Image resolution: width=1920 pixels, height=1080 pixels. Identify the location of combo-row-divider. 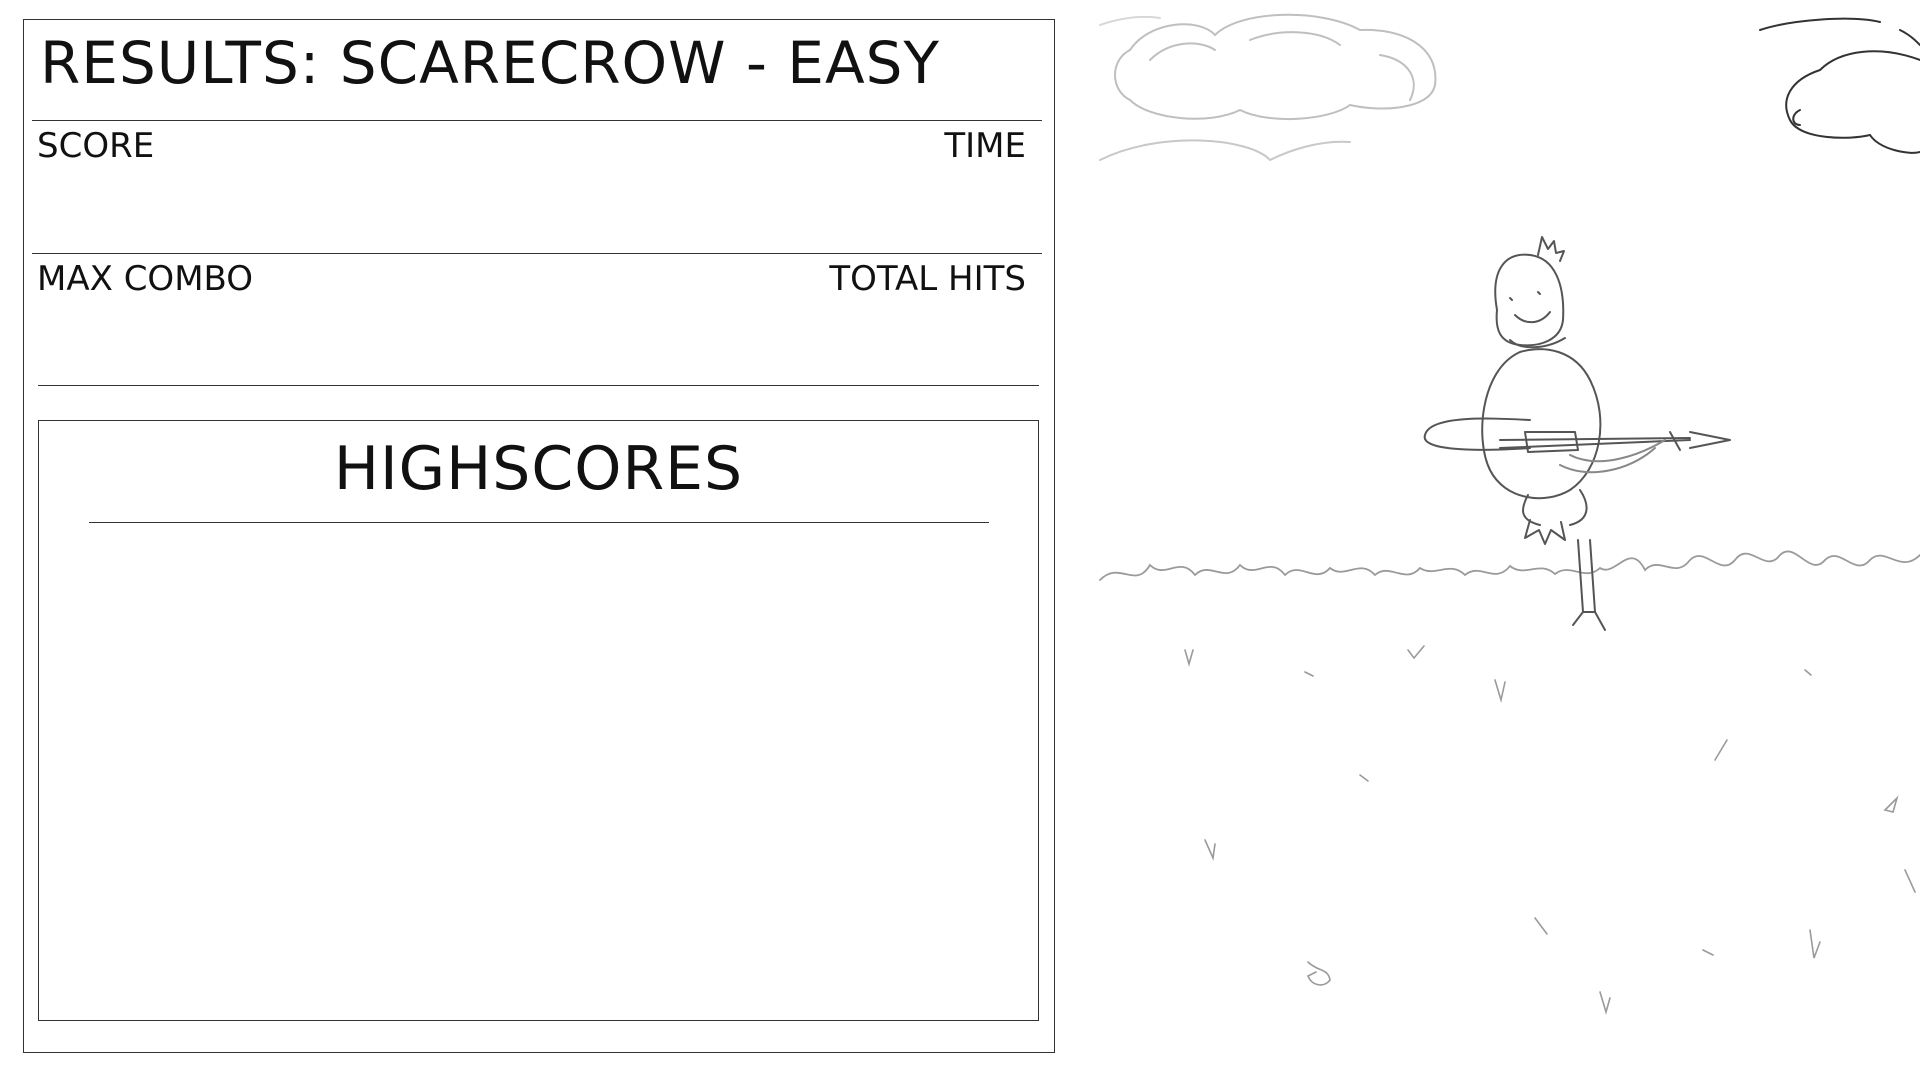
(538, 385).